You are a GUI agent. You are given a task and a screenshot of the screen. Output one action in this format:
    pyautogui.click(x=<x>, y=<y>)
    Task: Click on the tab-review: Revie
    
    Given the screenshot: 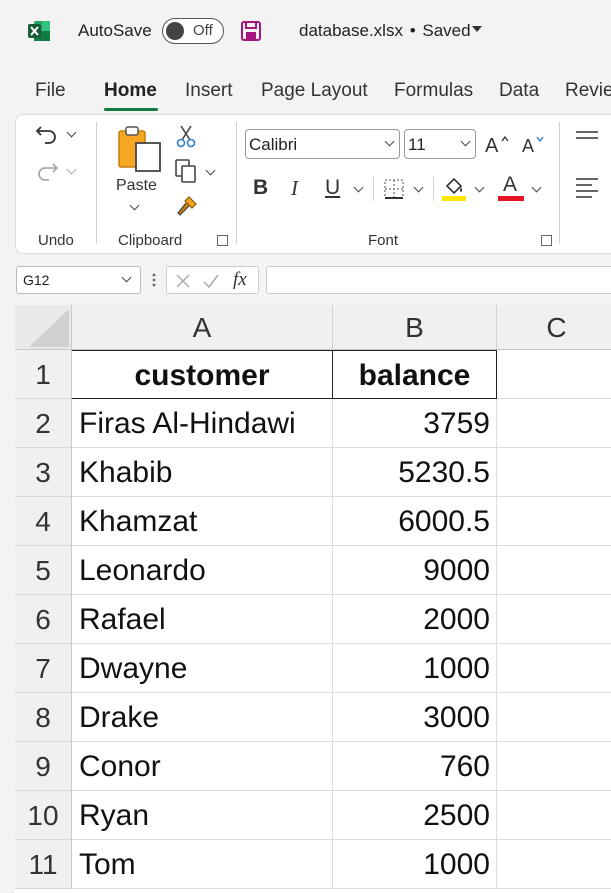 What is the action you would take?
    pyautogui.click(x=588, y=91)
    